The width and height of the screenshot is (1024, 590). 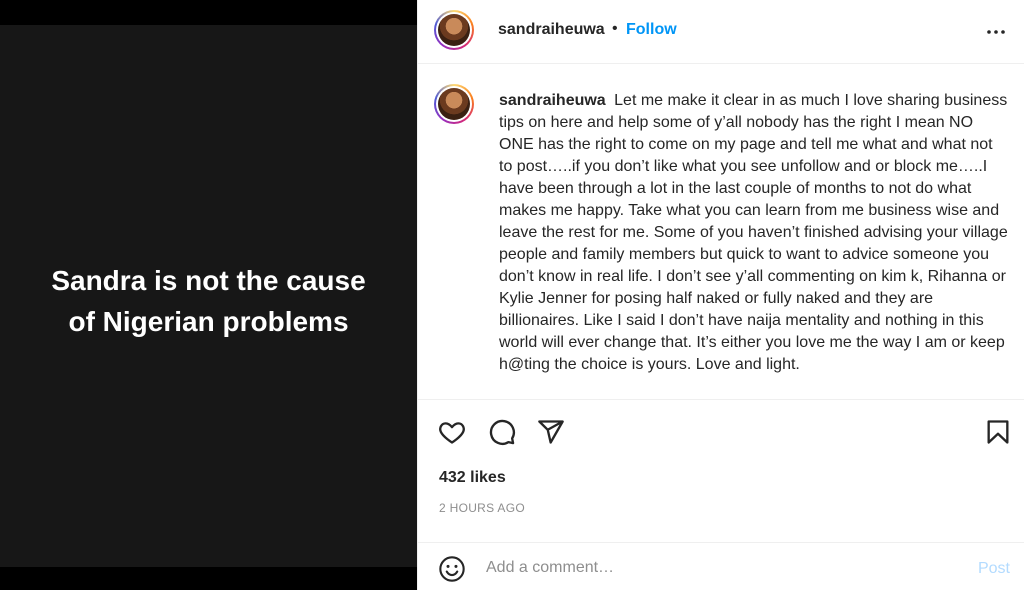 I want to click on post-timestamp: 2 HOURS AGO, so click(x=482, y=508).